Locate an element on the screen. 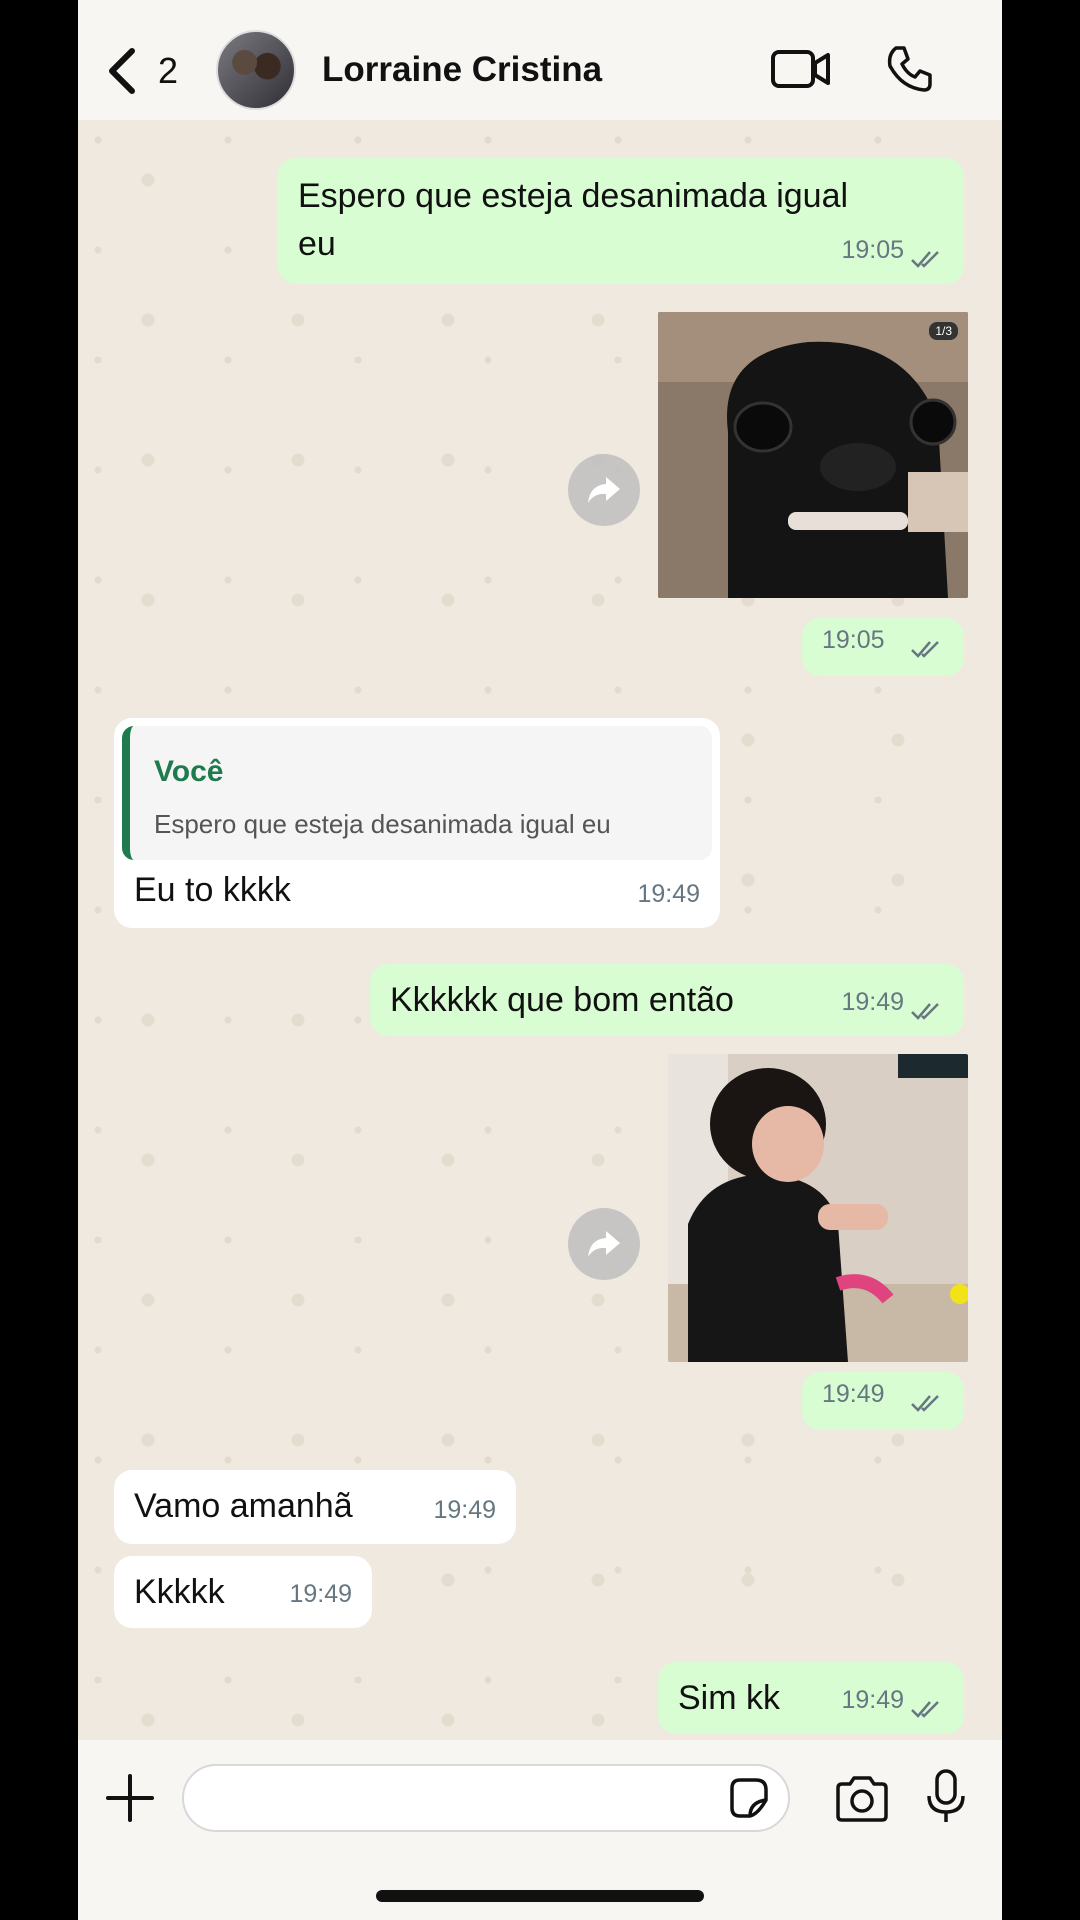  video-call-icon is located at coordinates (801, 69).